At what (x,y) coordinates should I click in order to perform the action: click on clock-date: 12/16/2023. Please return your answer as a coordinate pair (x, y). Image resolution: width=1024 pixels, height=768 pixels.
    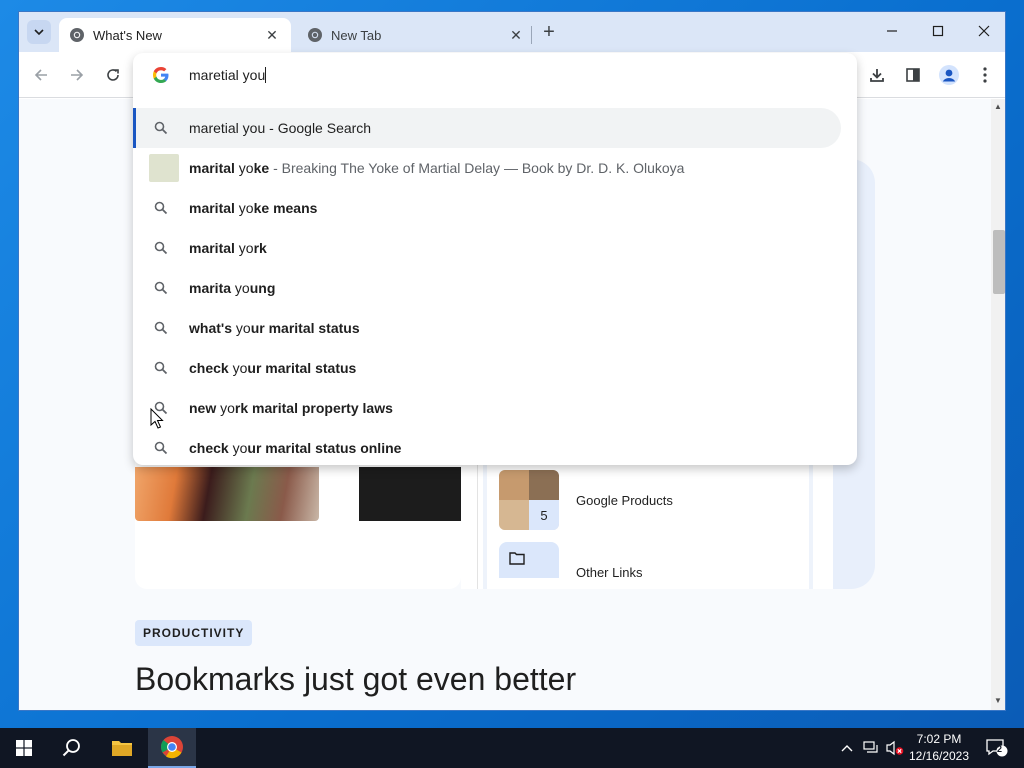
    Looking at the image, I should click on (939, 756).